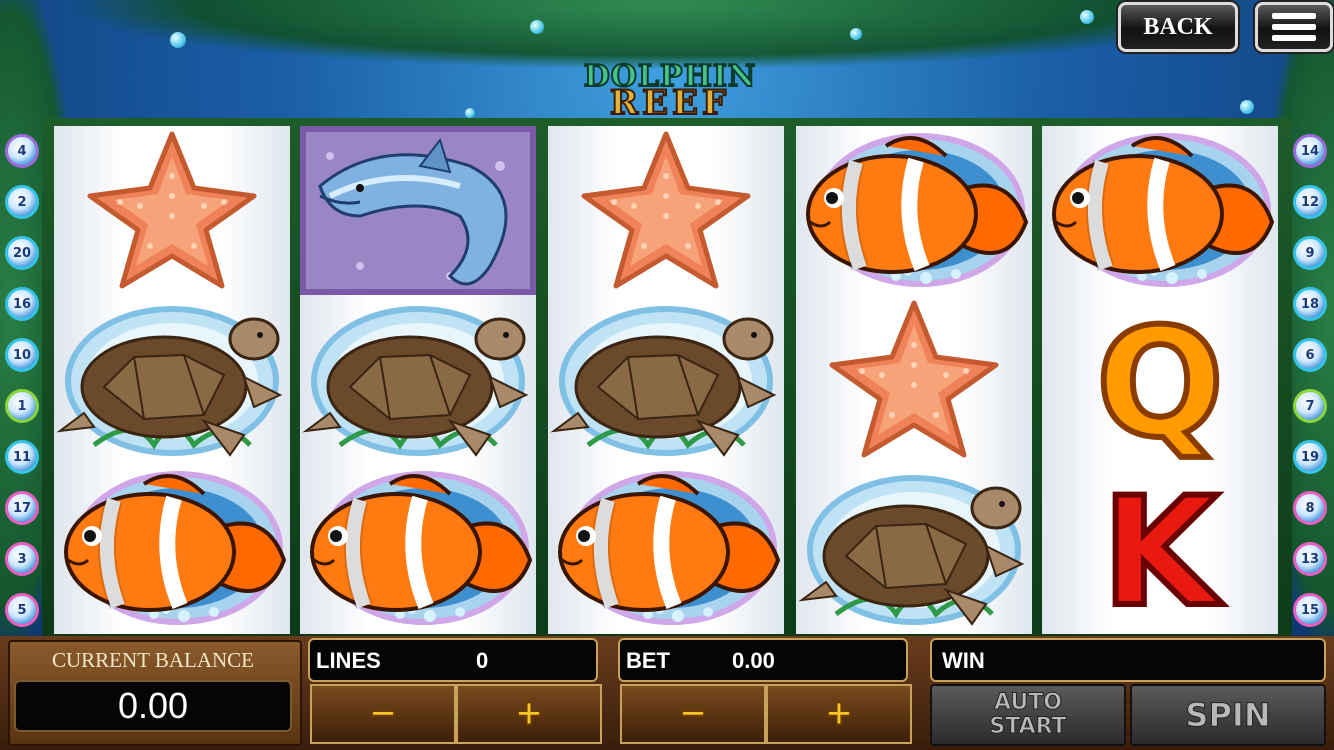 The height and width of the screenshot is (750, 1334). Describe the element at coordinates (1310, 304) in the screenshot. I see `payline-badge: 18` at that location.